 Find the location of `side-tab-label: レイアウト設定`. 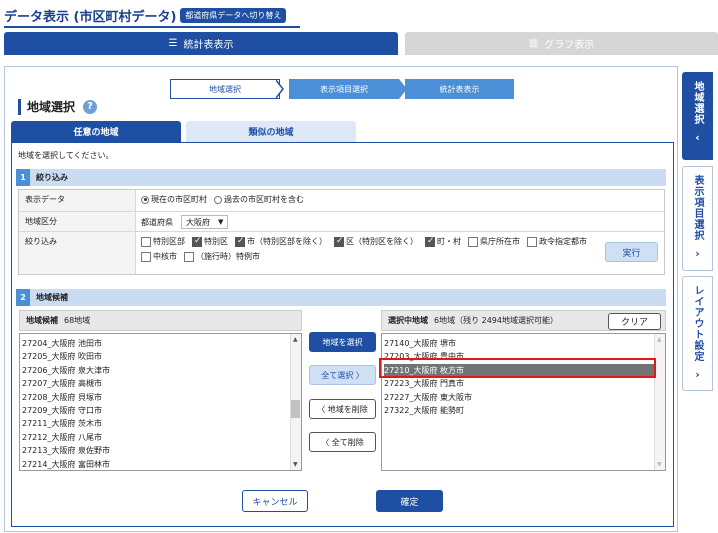

side-tab-label: レイアウト設定 is located at coordinates (697, 323).